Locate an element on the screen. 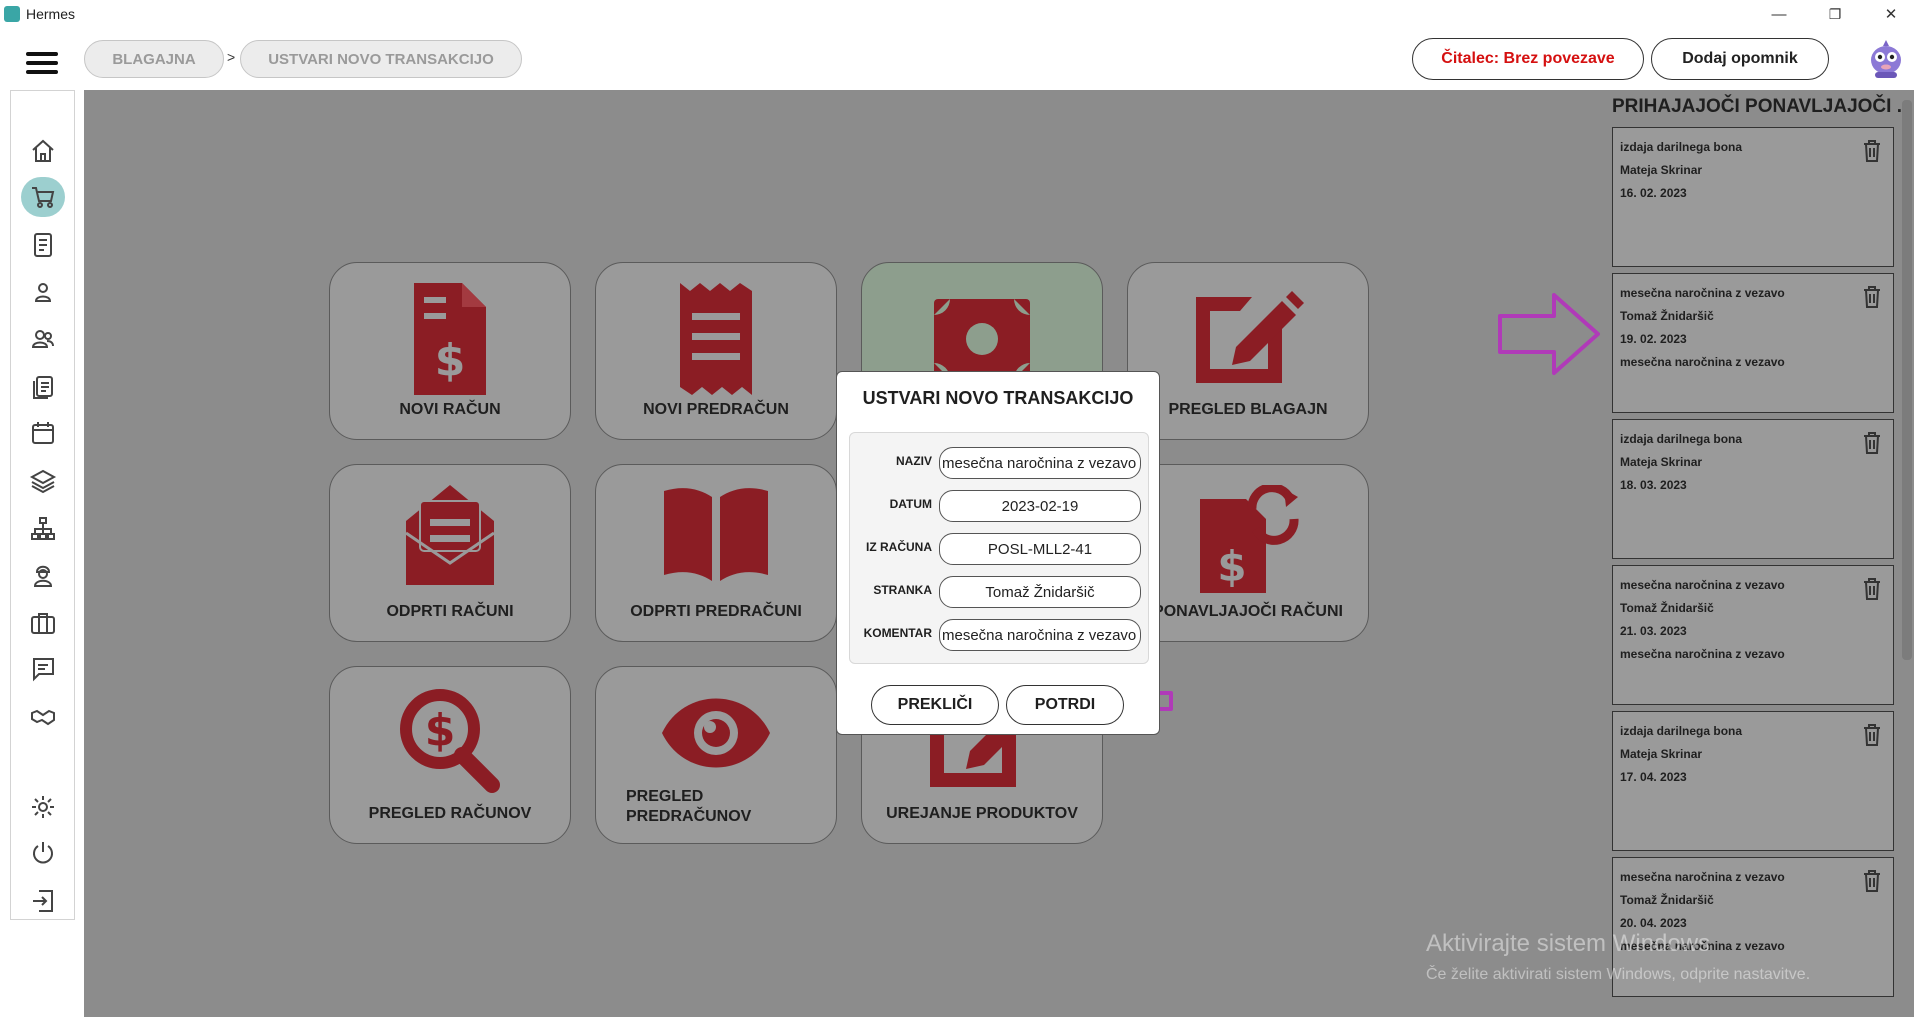 The image size is (1920, 1027). worker-icon is located at coordinates (43, 575).